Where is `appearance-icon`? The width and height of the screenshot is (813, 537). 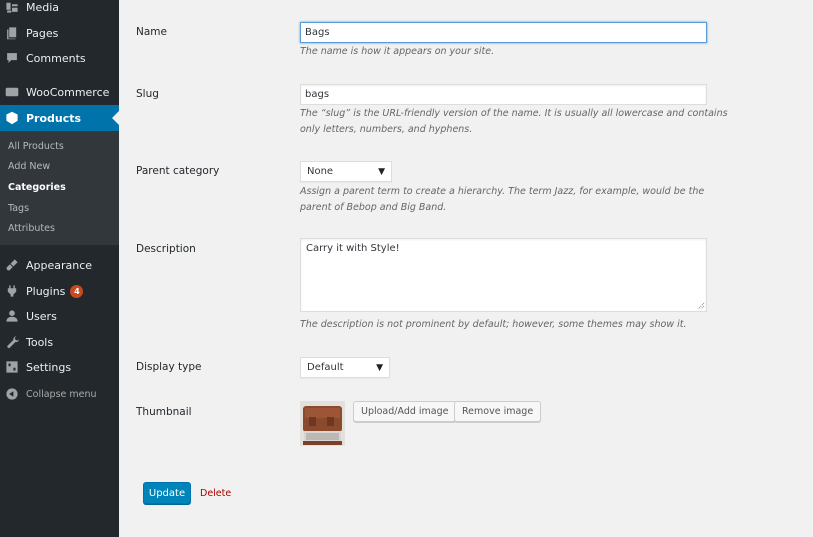 appearance-icon is located at coordinates (12, 265).